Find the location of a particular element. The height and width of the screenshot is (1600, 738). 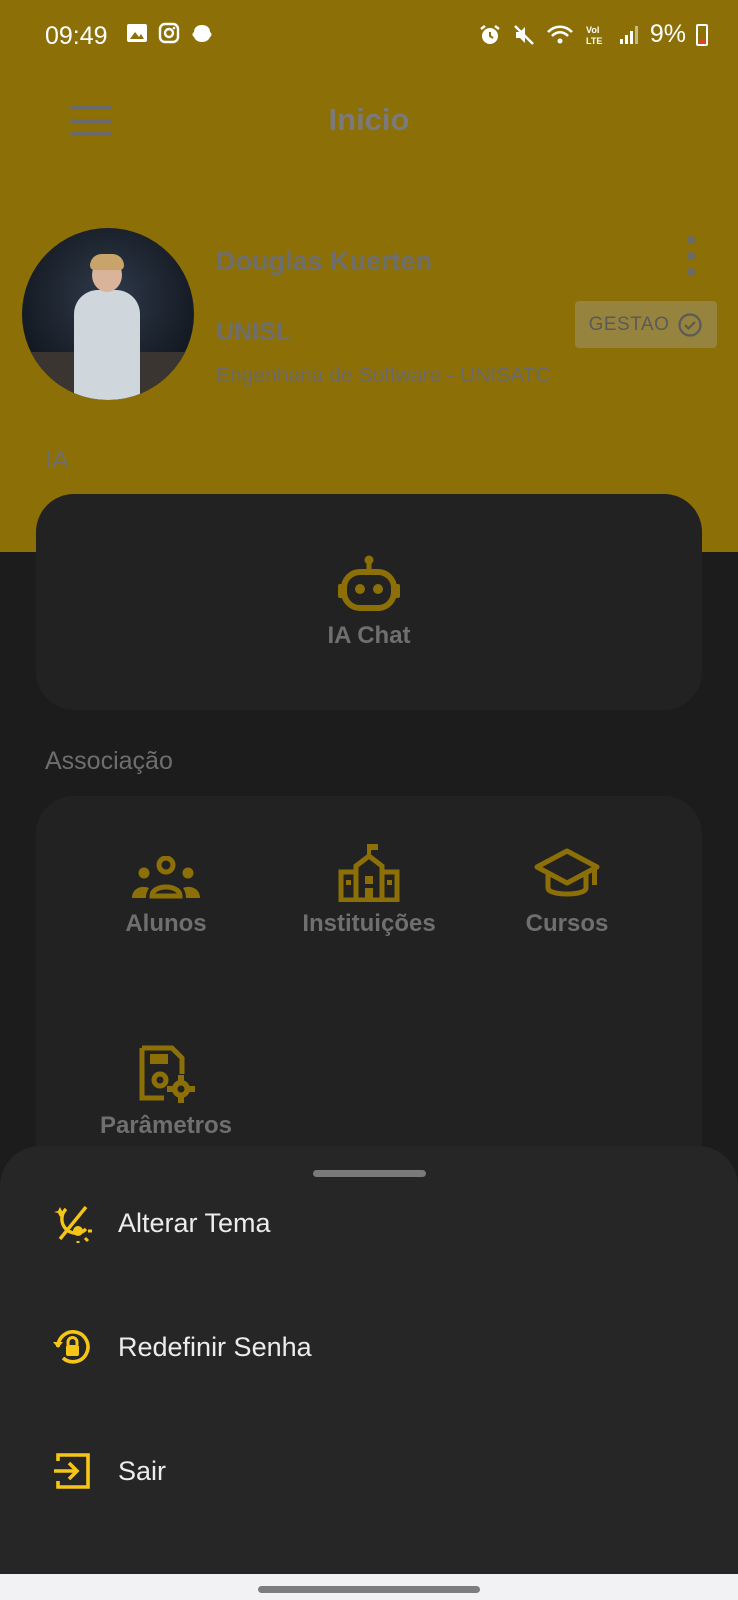

volte-icon: VoILTE is located at coordinates (594, 35).